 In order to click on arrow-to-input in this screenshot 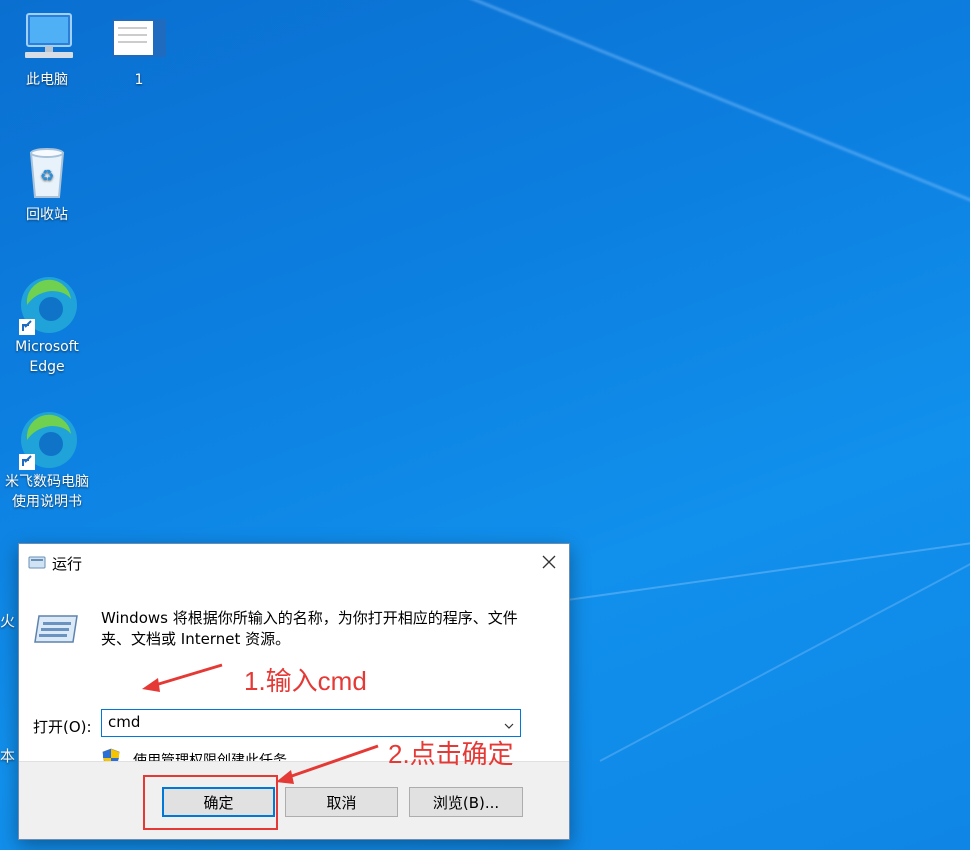, I will do `click(182, 677)`.